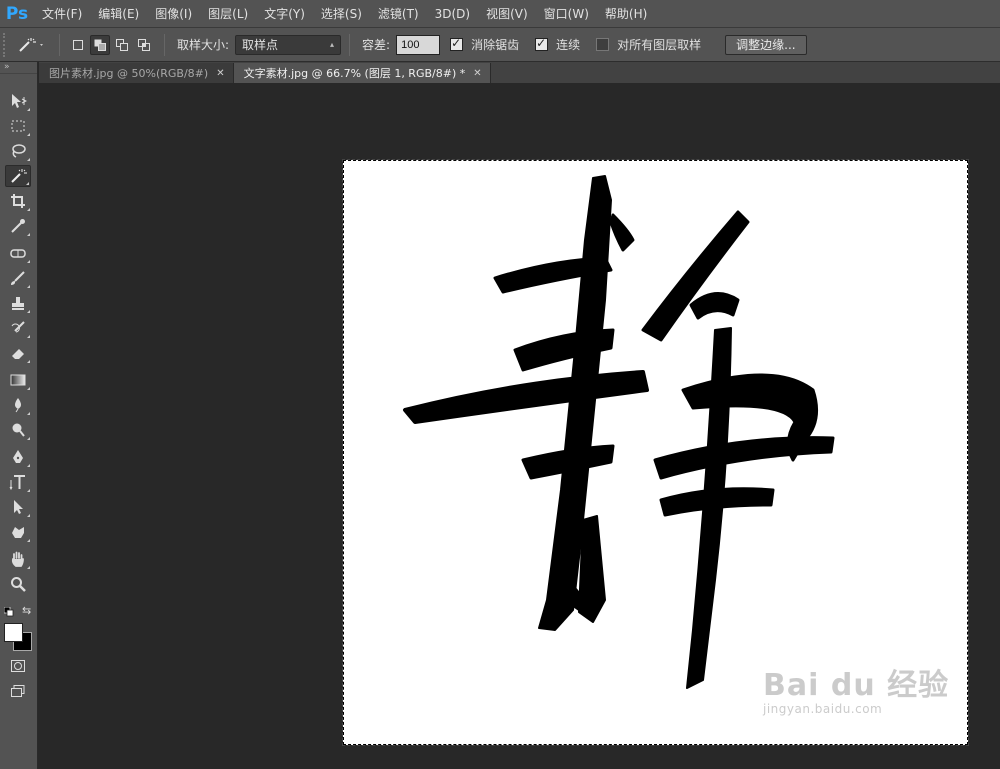 Image resolution: width=1000 pixels, height=769 pixels. Describe the element at coordinates (62, 14) in the screenshot. I see `menu-file: 文件(F)` at that location.